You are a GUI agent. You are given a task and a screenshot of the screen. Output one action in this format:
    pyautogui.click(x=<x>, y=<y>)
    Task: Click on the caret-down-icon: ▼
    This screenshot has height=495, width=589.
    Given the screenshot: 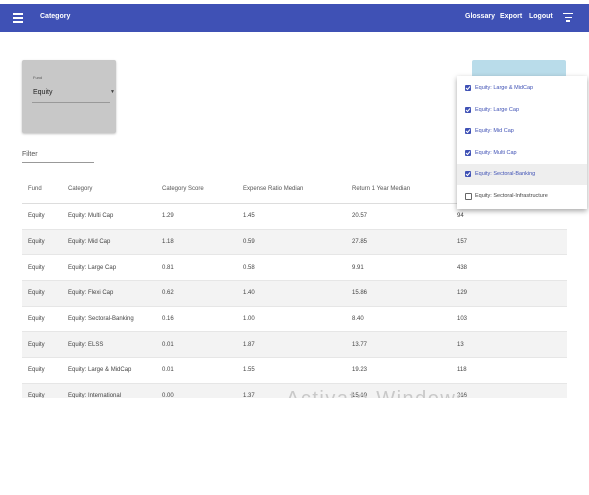 What is the action you would take?
    pyautogui.click(x=112, y=92)
    